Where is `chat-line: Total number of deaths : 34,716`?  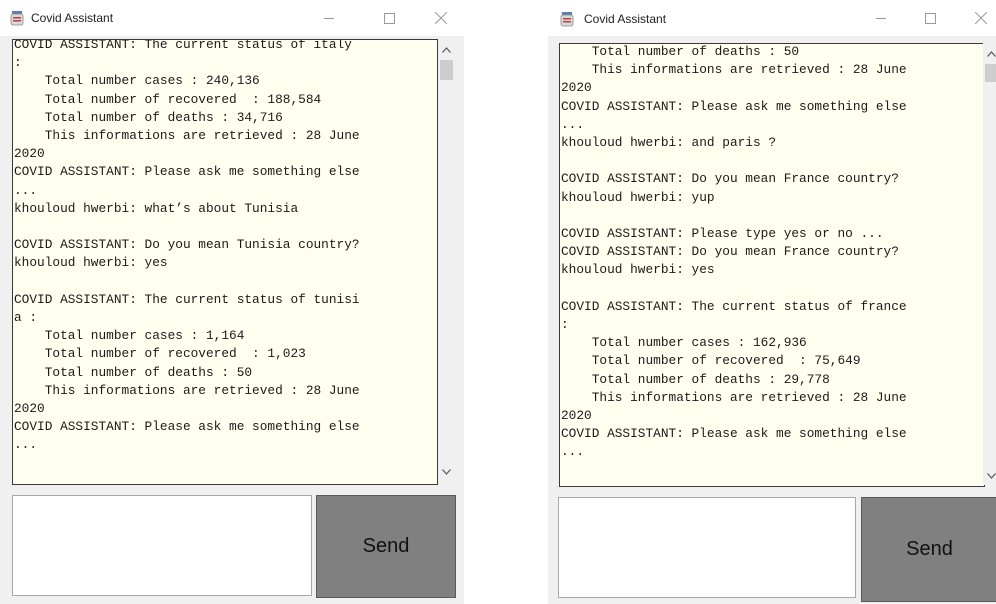
chat-line: Total number of deaths : 34,716 is located at coordinates (148, 117).